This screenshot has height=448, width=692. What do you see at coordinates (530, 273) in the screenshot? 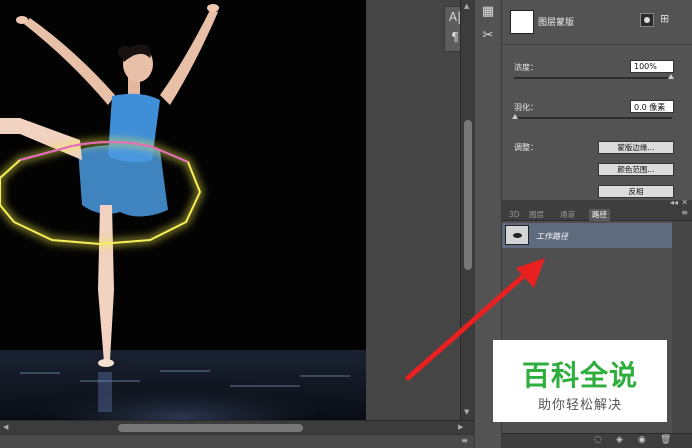
I see `annotation-arrow-head` at bounding box center [530, 273].